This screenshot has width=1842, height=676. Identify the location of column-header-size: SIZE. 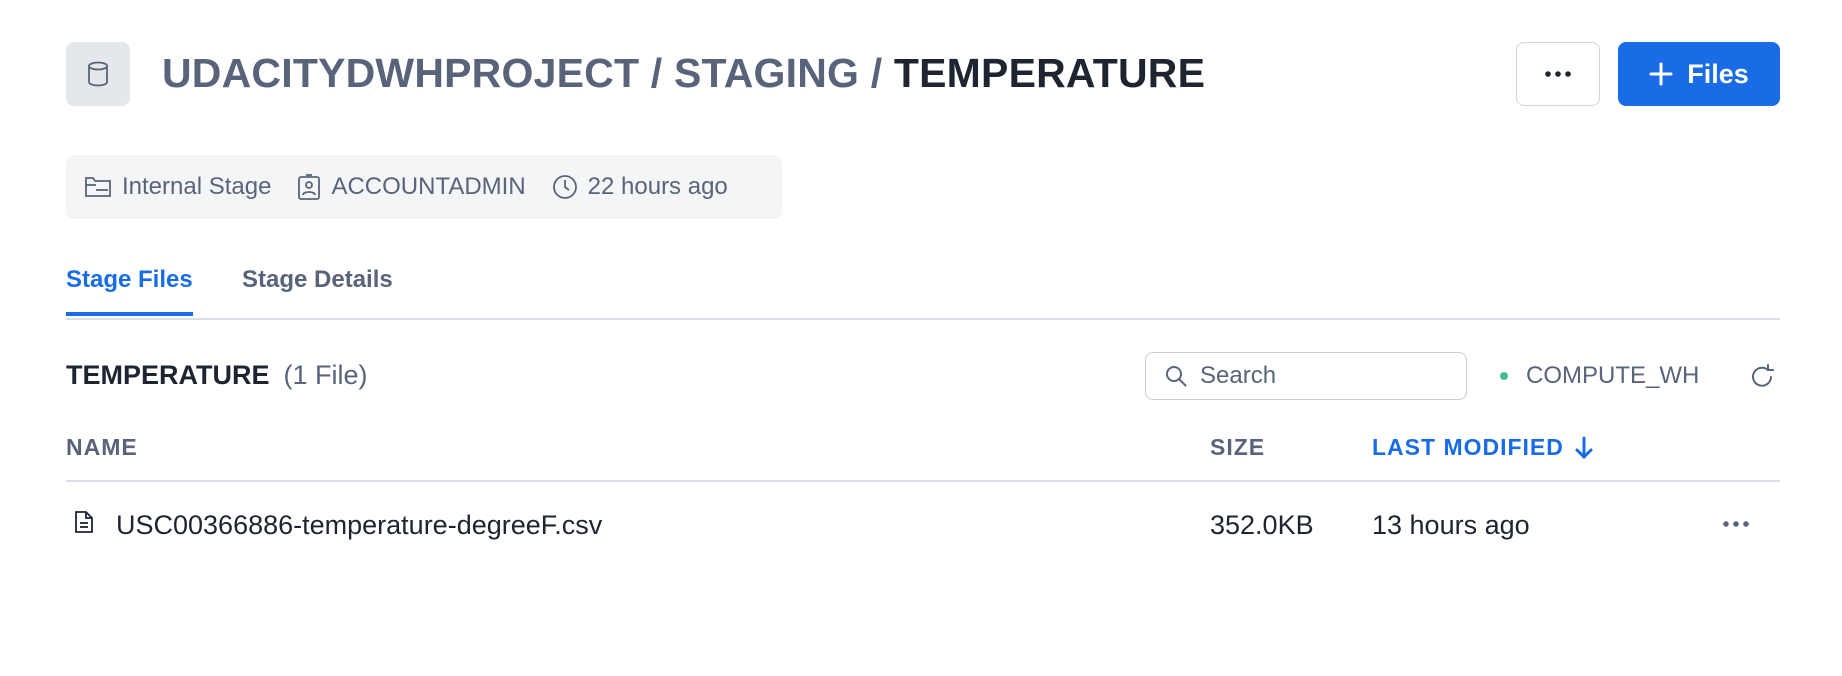
(1237, 447).